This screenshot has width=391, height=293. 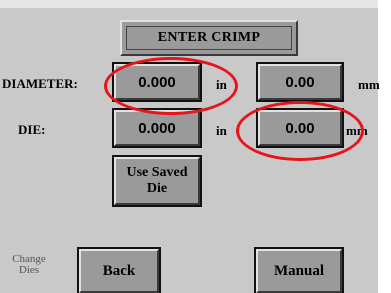 I want to click on die-in-unit: in, so click(x=221, y=130).